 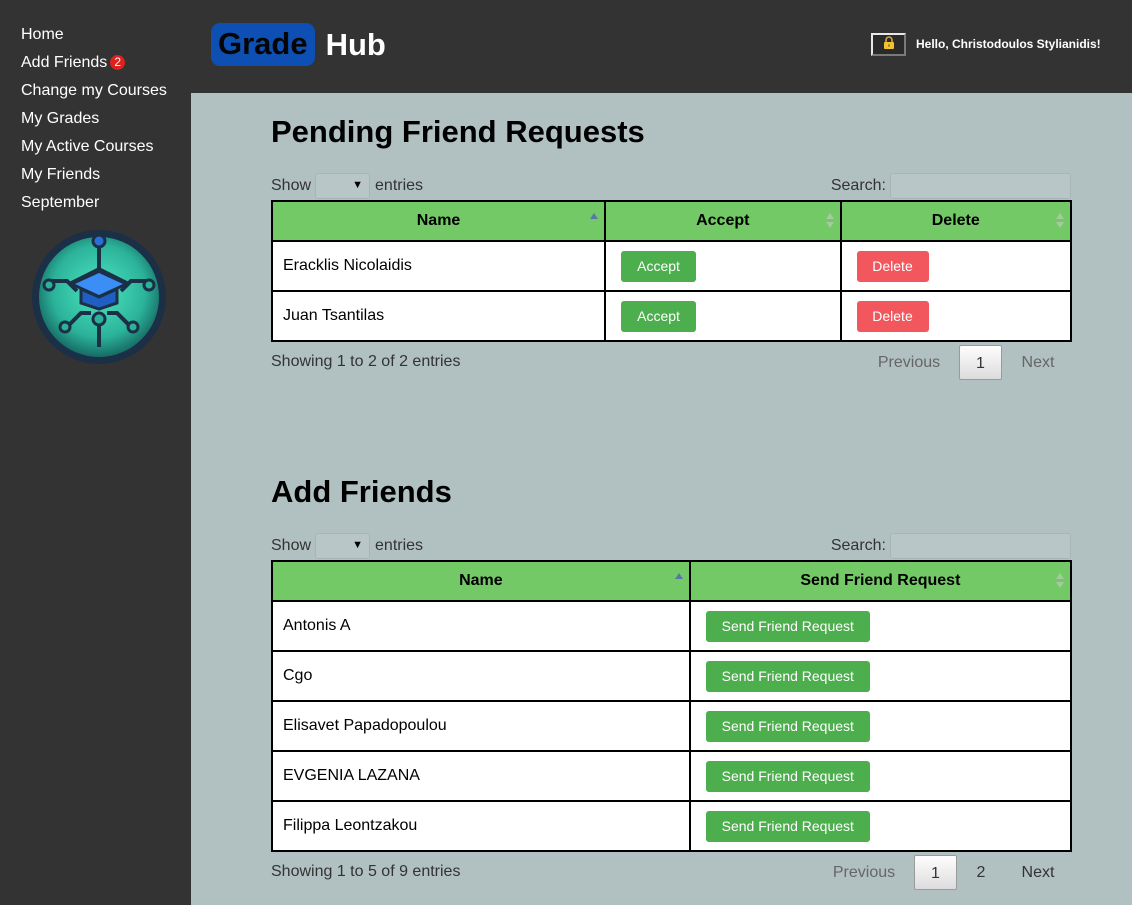 I want to click on sidebar-item-label: My Friends, so click(x=61, y=174).